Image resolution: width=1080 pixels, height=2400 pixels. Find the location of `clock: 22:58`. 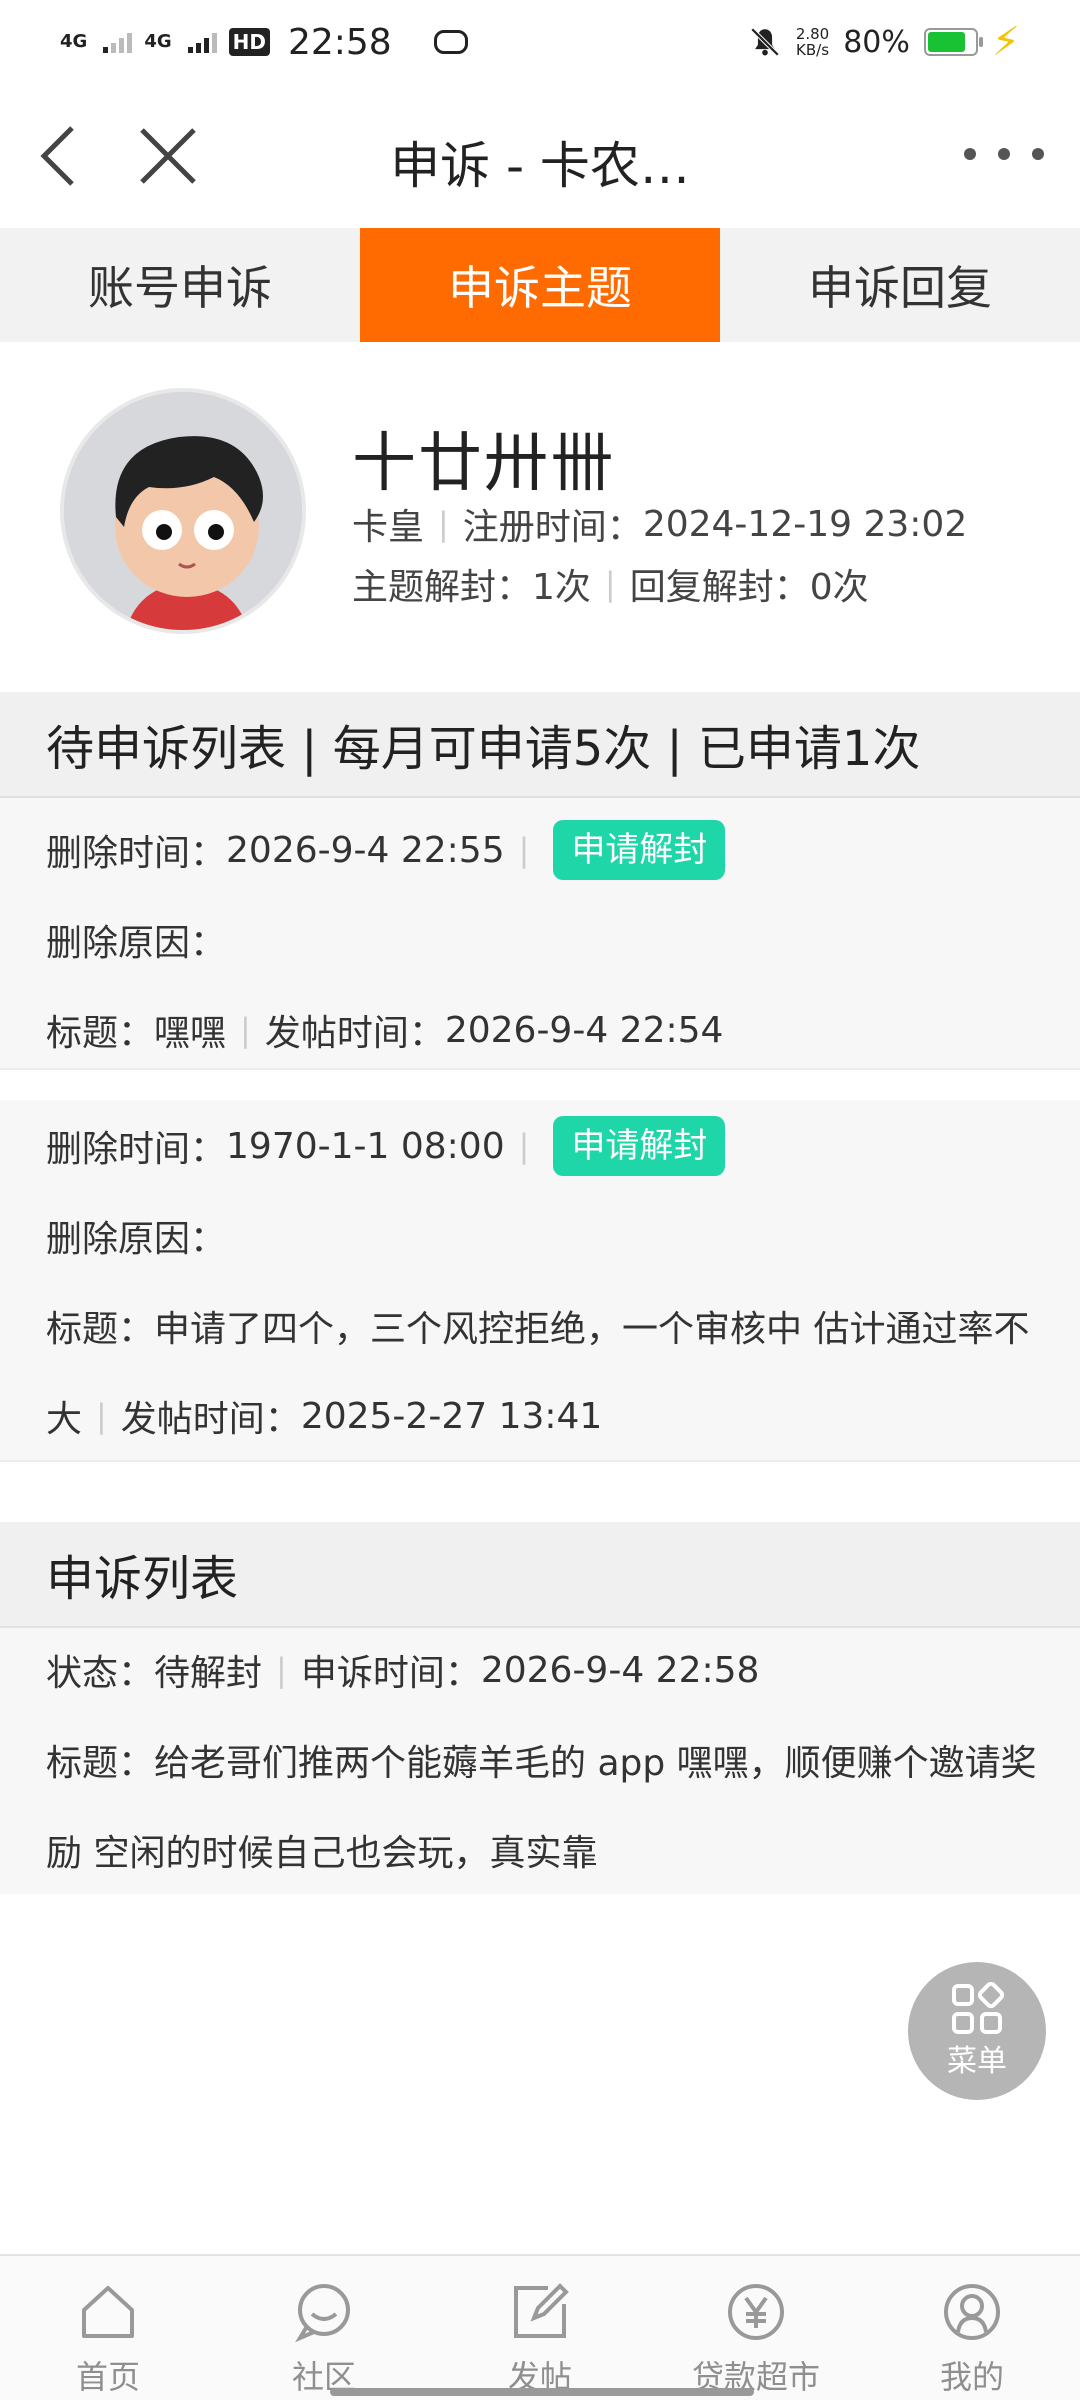

clock: 22:58 is located at coordinates (339, 42).